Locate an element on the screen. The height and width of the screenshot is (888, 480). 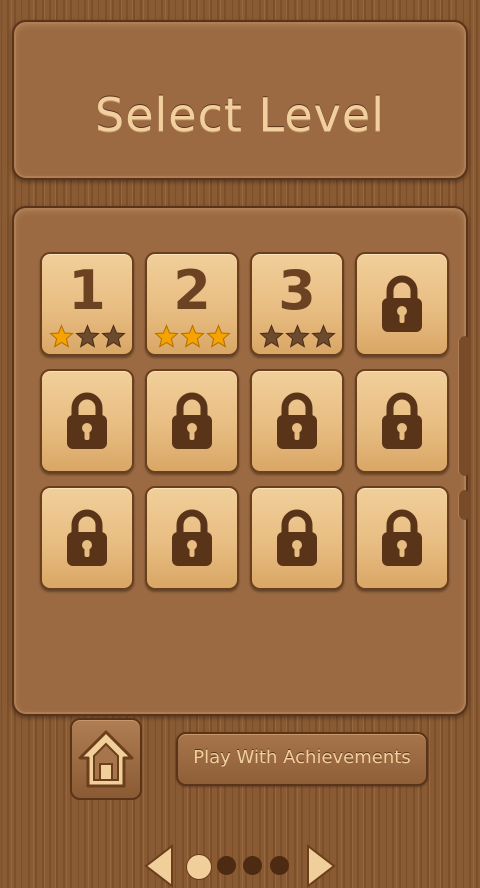
play-with-achievements-button: Play With Achievements is located at coordinates (302, 759).